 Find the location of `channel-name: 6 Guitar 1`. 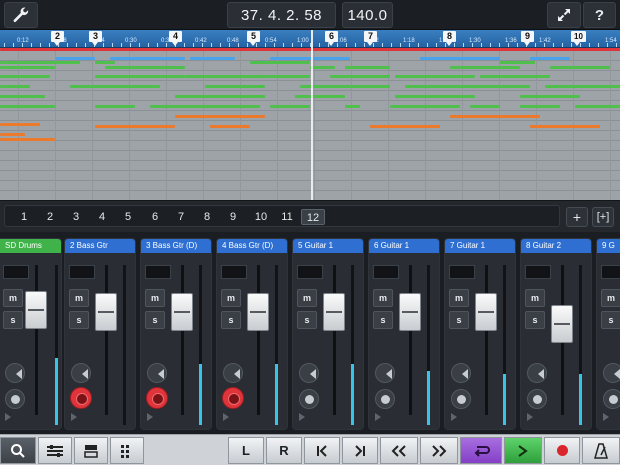

channel-name: 6 Guitar 1 is located at coordinates (404, 246).